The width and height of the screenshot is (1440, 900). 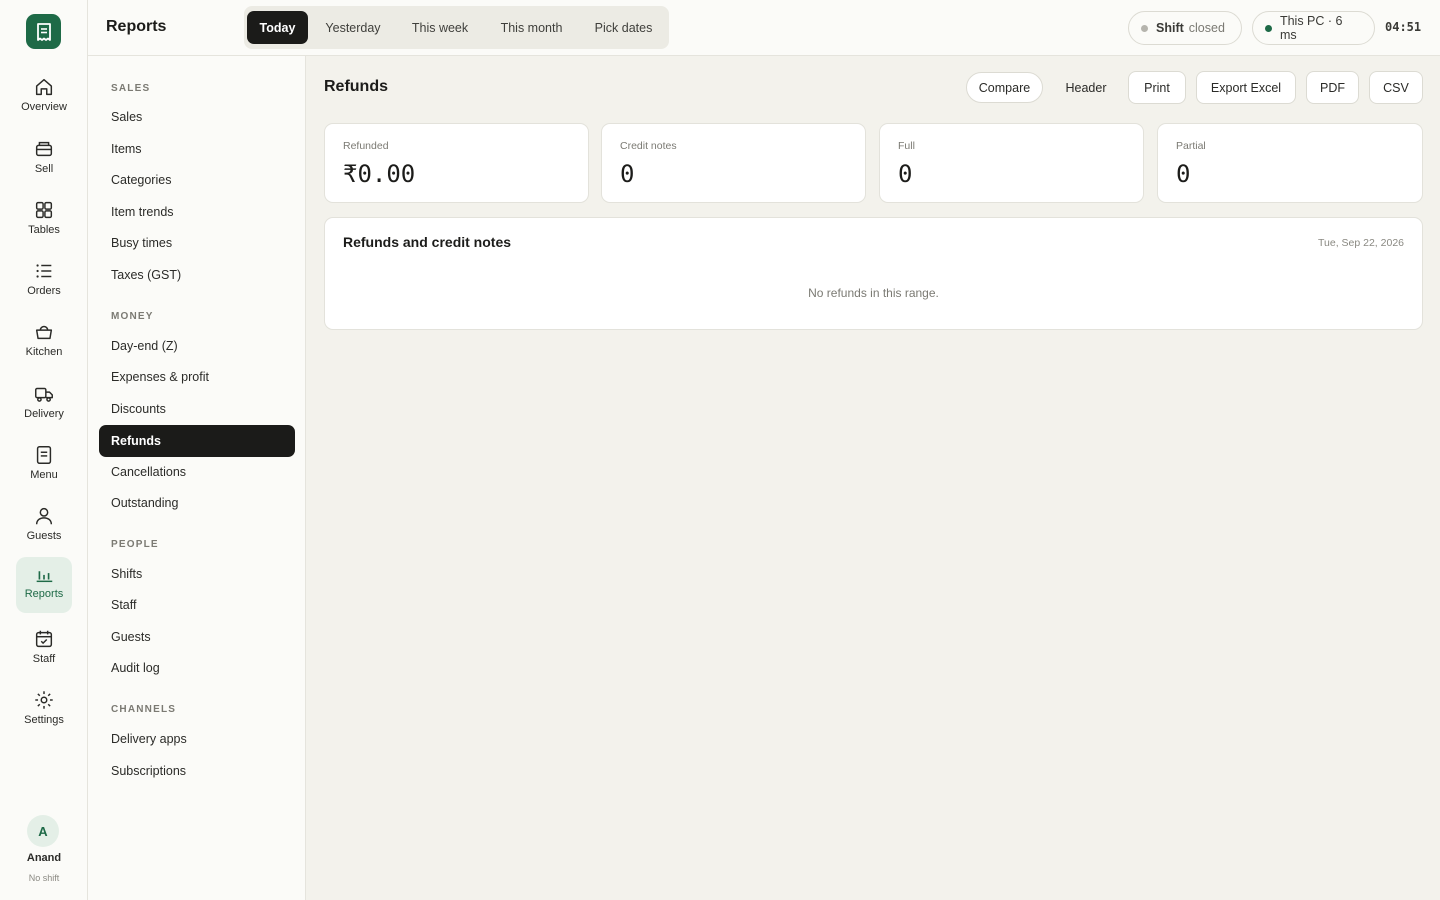 What do you see at coordinates (197, 637) in the screenshot?
I see `sidebar-item-guests: Guests` at bounding box center [197, 637].